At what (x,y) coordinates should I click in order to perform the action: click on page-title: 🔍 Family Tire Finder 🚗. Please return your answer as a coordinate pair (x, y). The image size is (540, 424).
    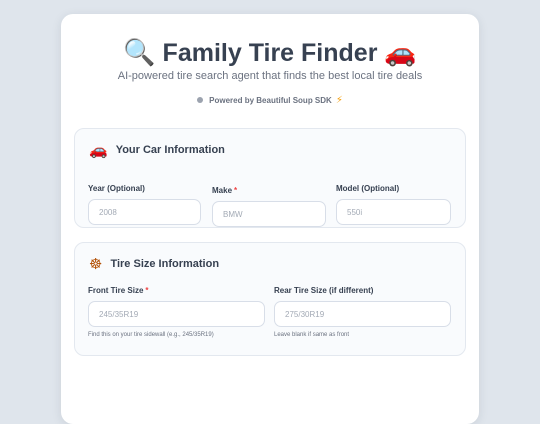
    Looking at the image, I should click on (270, 53).